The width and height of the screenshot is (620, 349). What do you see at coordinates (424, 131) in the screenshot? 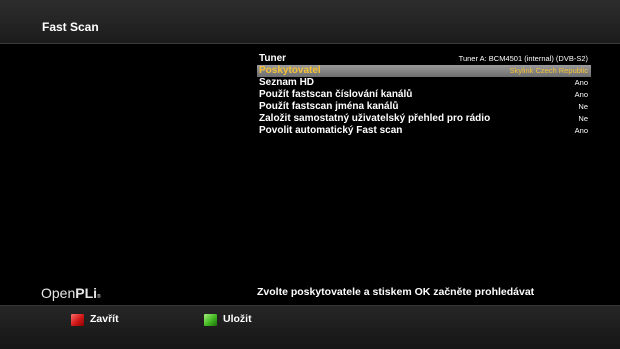
I see `config-row-auto-fastscan: Povolit automatický Fast scan Ano` at bounding box center [424, 131].